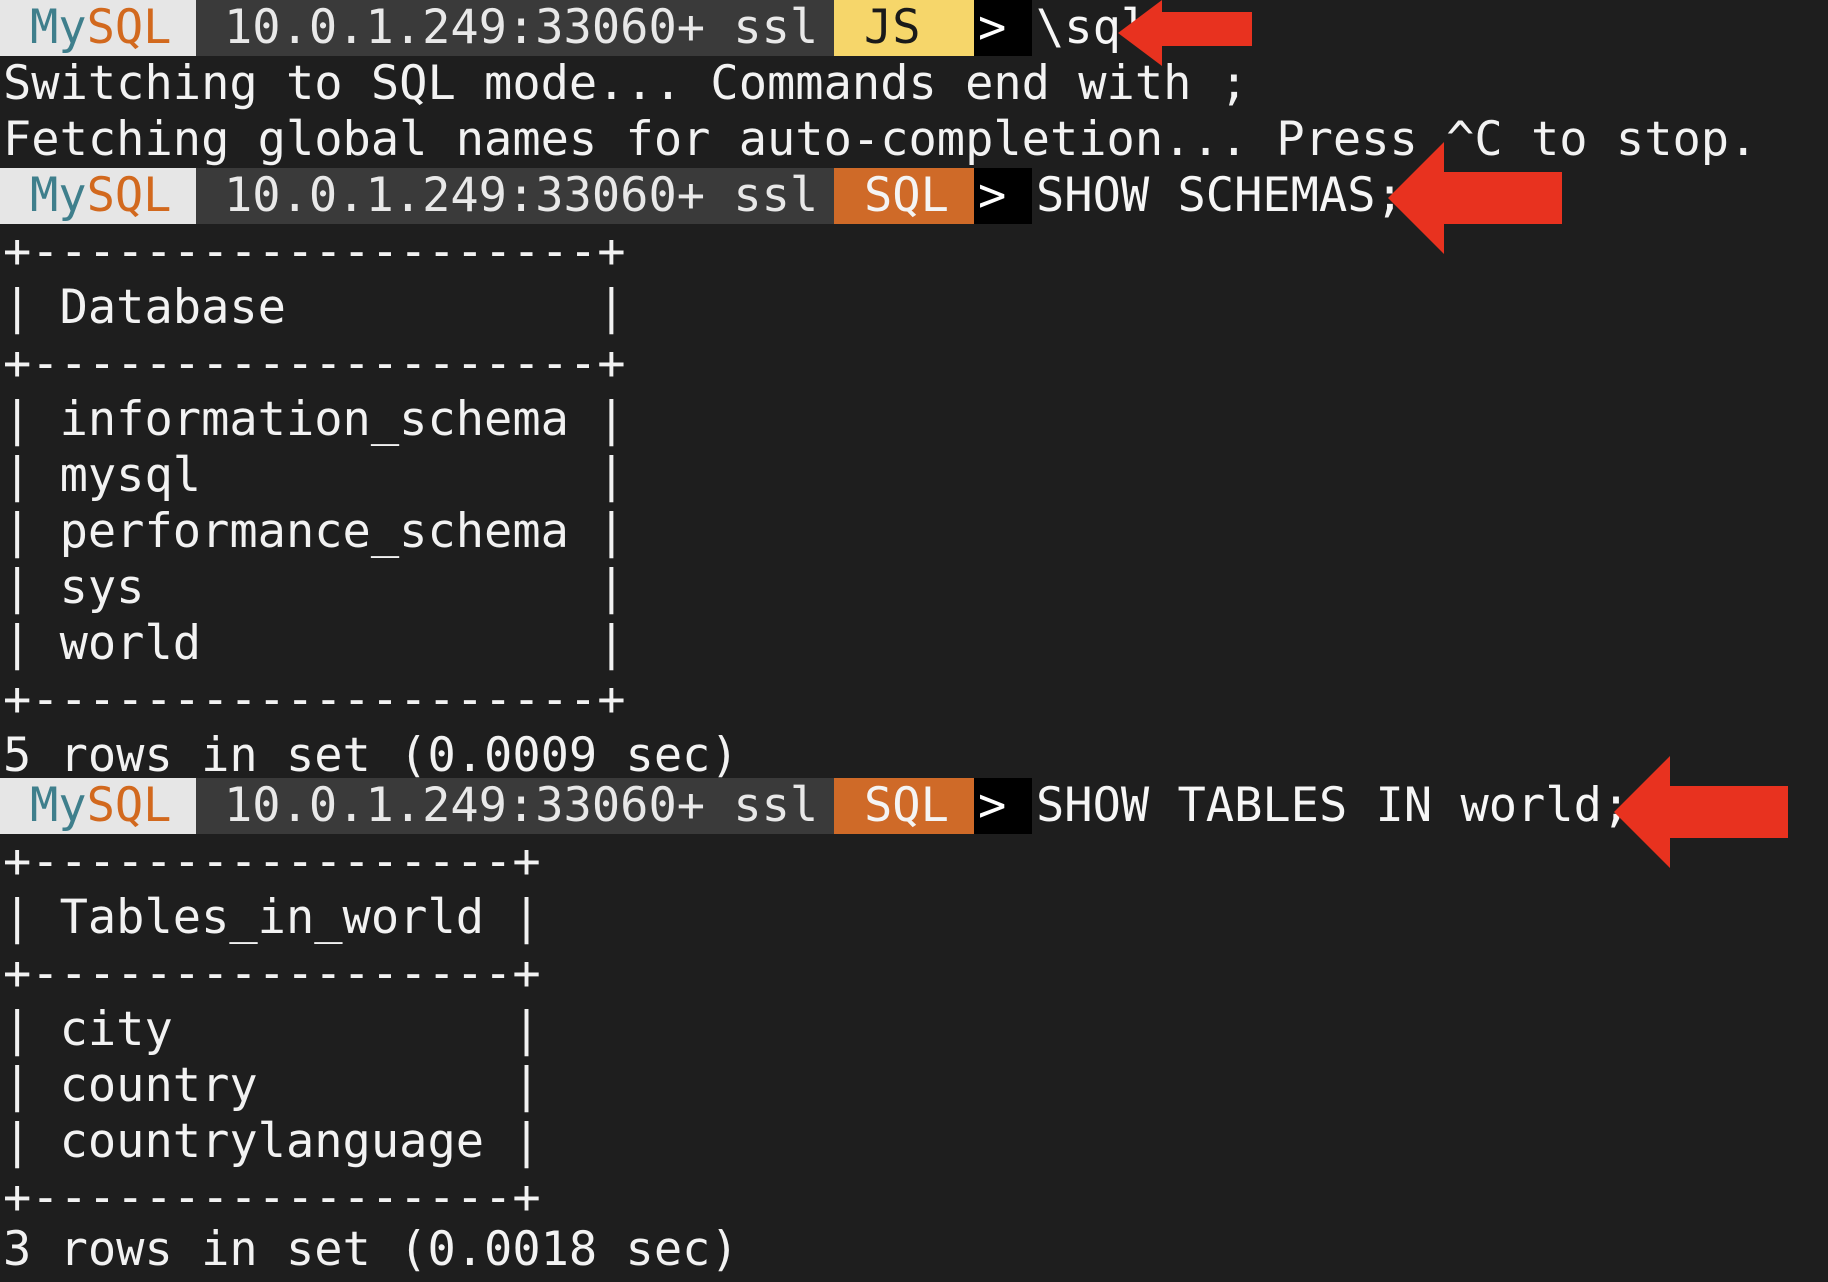 This screenshot has width=1828, height=1282. Describe the element at coordinates (314, 587) in the screenshot. I see `table-row: | sys |` at that location.